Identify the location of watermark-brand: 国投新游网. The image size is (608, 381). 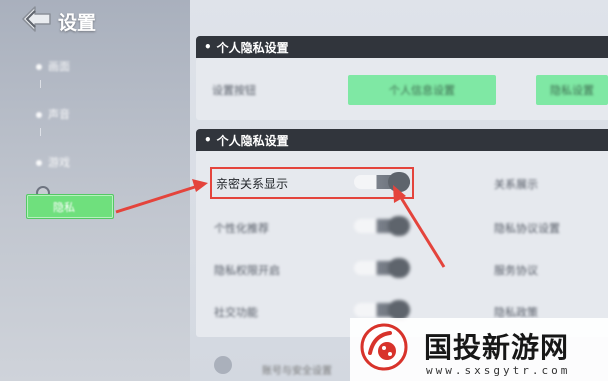
(497, 347).